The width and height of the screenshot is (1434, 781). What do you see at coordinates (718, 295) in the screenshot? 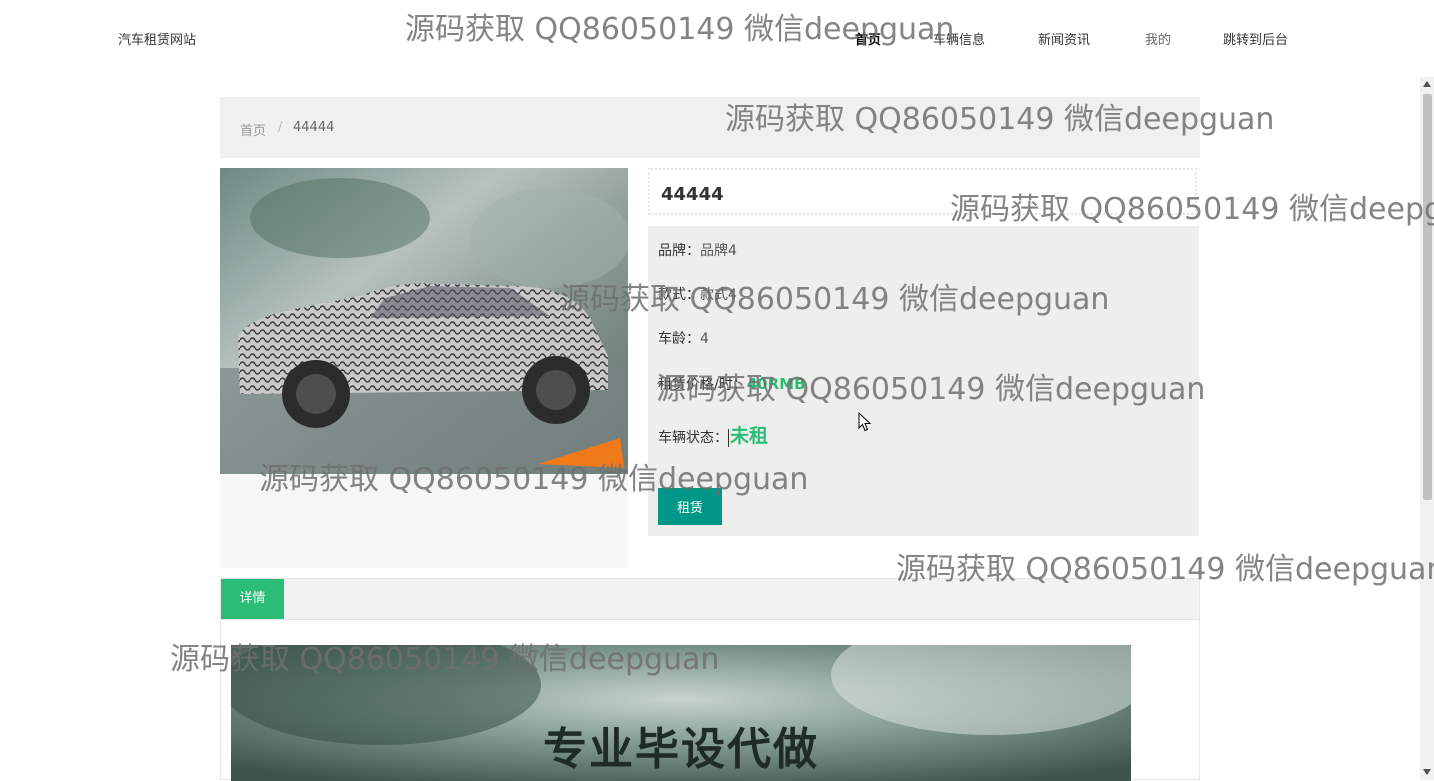
I see `model-value: 款式4` at bounding box center [718, 295].